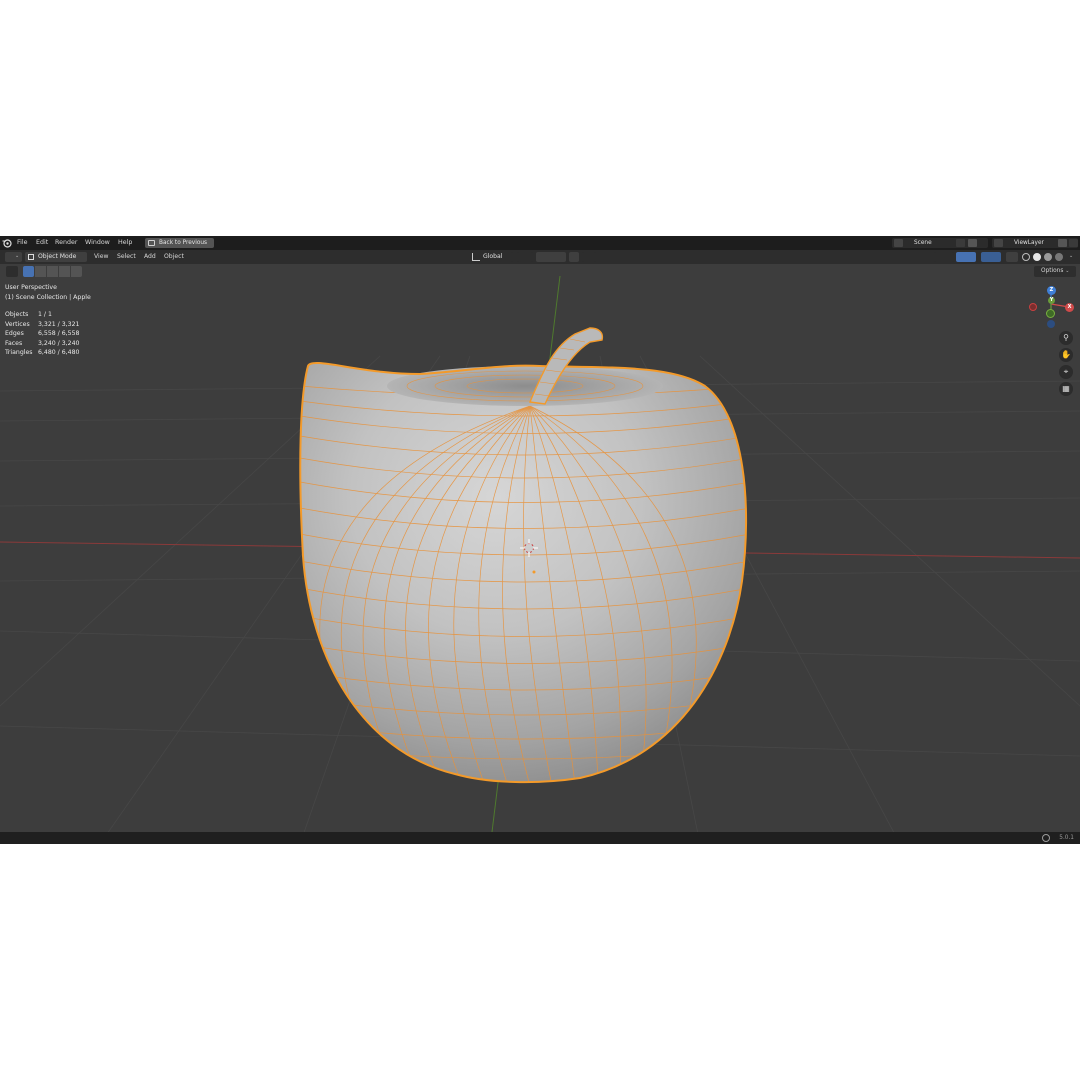 This screenshot has height=1080, width=1080. What do you see at coordinates (174, 257) in the screenshot?
I see `menu-object: Object` at bounding box center [174, 257].